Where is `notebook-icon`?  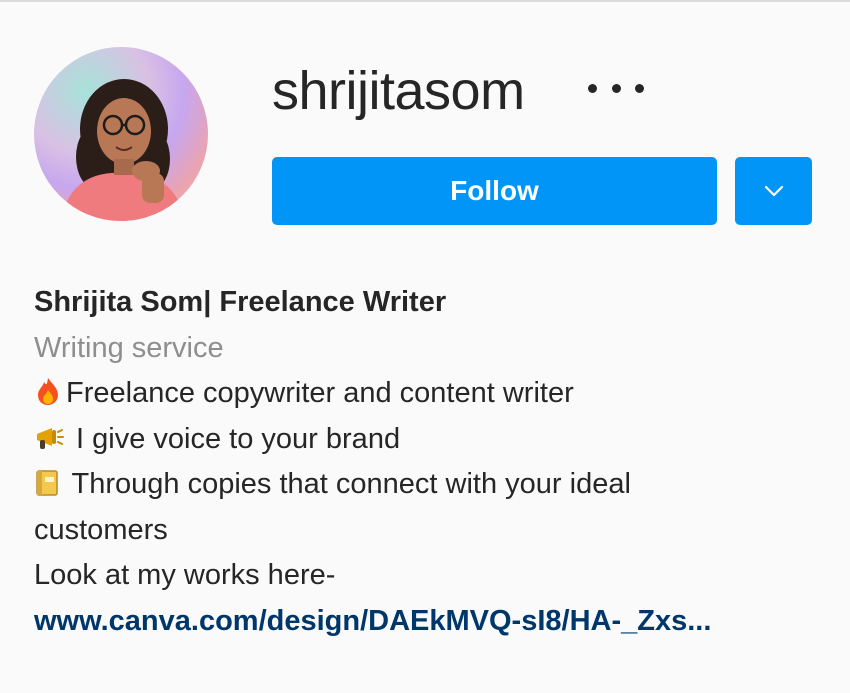
notebook-icon is located at coordinates (47, 483).